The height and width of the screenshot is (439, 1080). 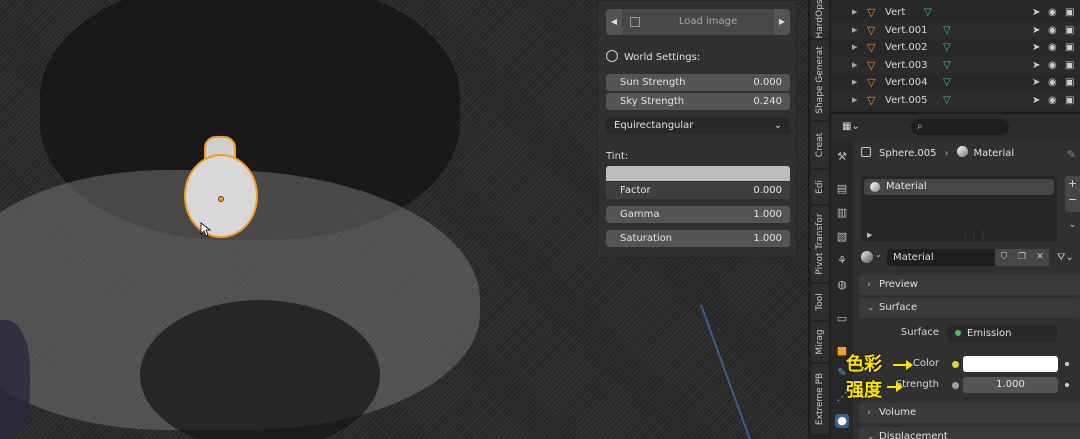 What do you see at coordinates (708, 22) in the screenshot?
I see `load-image-button: Load image` at bounding box center [708, 22].